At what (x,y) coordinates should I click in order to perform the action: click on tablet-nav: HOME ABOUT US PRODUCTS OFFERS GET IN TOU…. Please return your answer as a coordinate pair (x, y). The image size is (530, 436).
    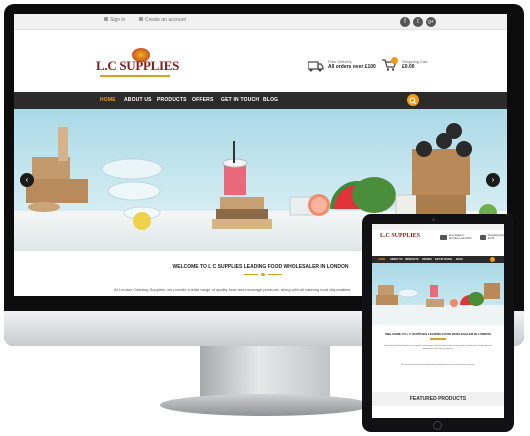
    Looking at the image, I should click on (438, 259).